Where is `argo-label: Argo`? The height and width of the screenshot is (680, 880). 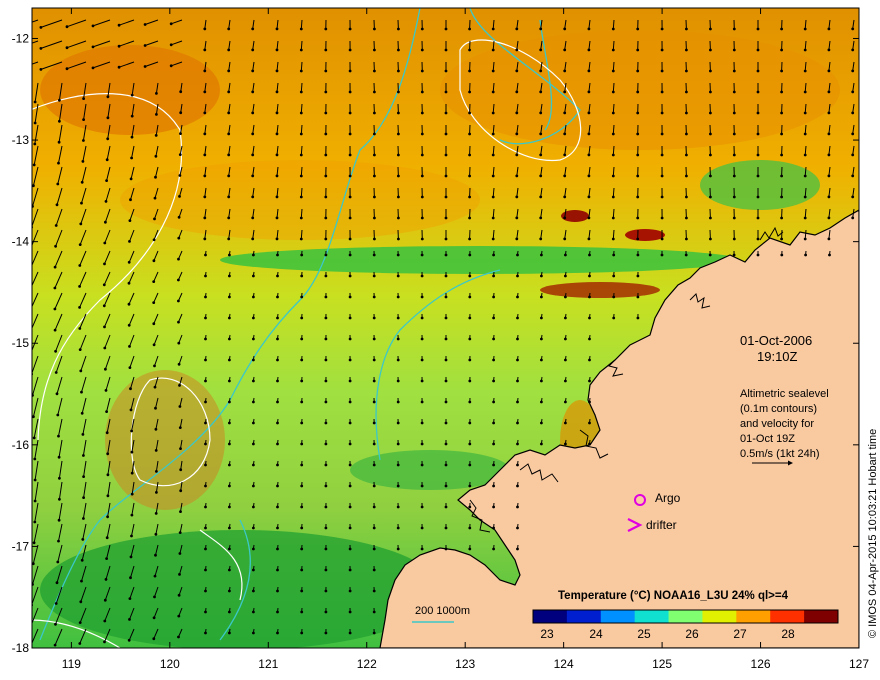
argo-label: Argo is located at coordinates (668, 498).